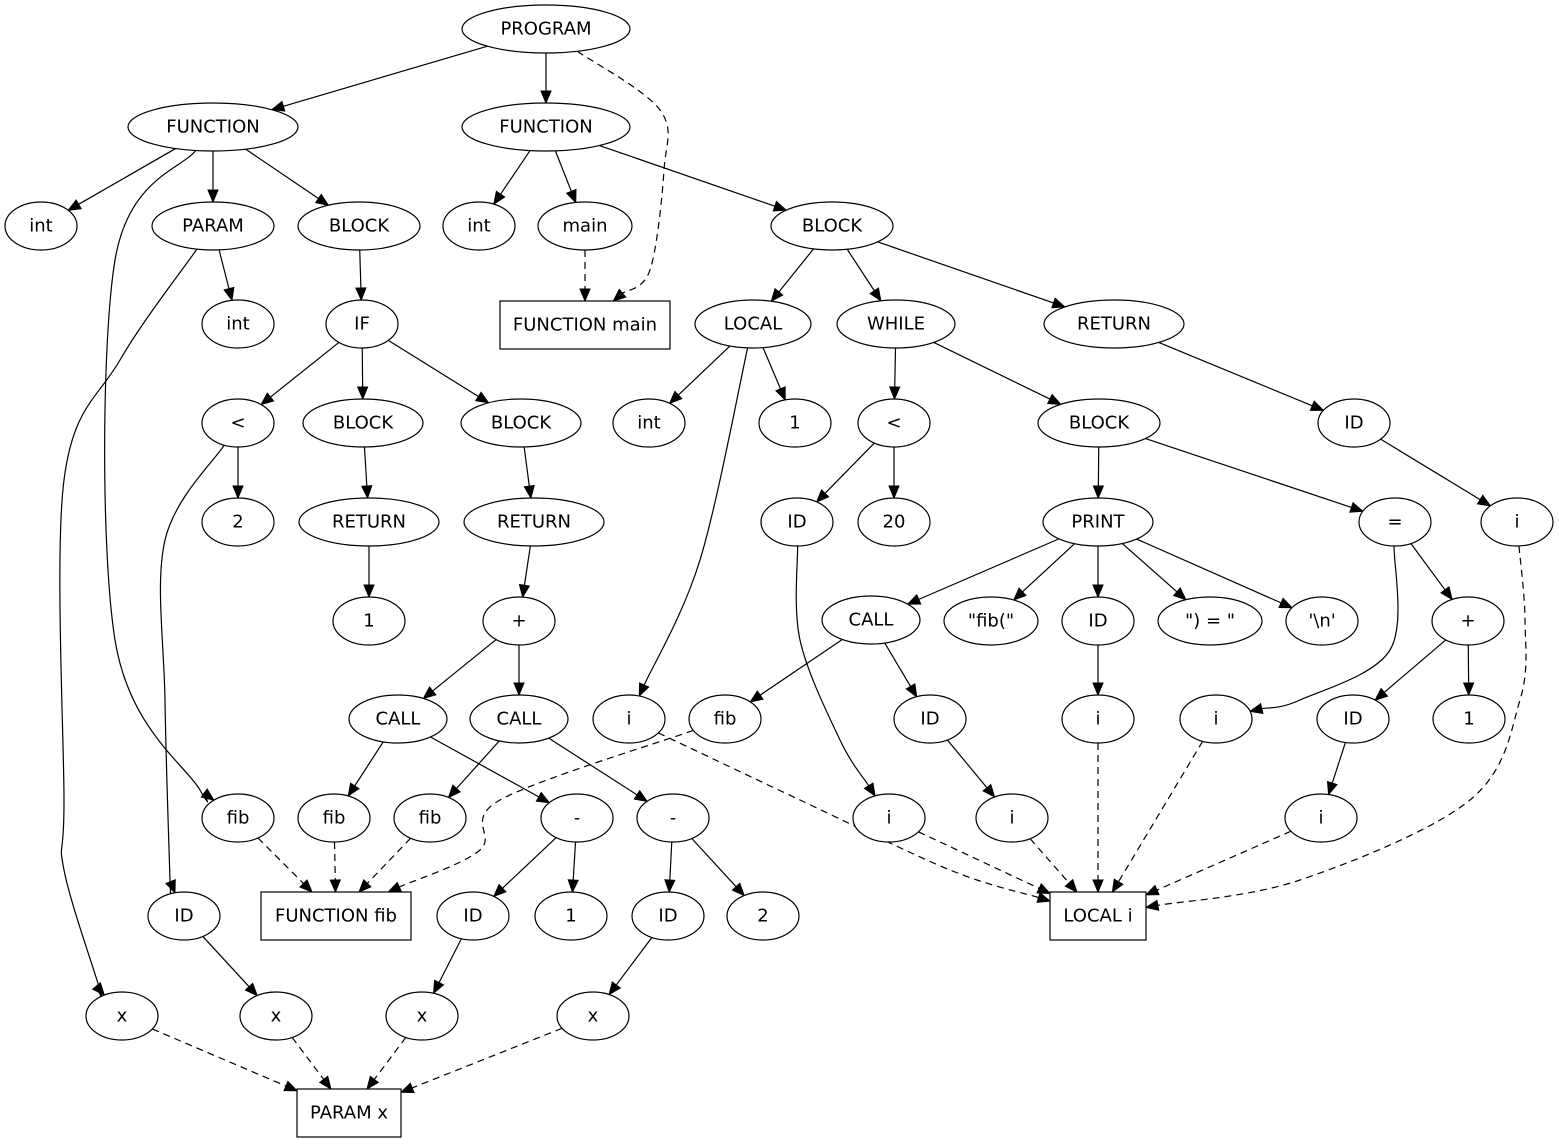  What do you see at coordinates (585, 325) in the screenshot?
I see `node-label: FUNCTION main` at bounding box center [585, 325].